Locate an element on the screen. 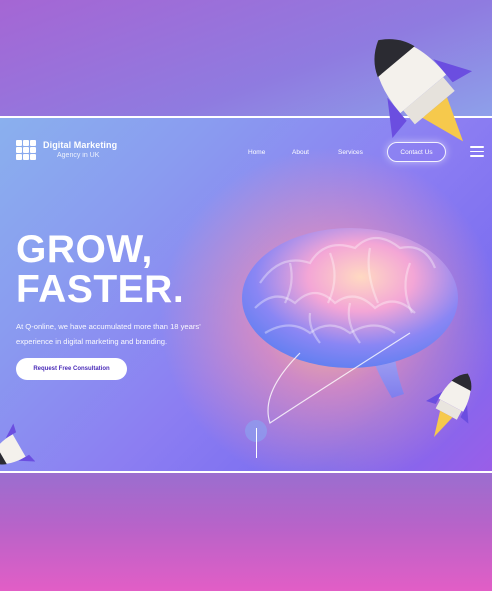 The height and width of the screenshot is (591, 492). headline-line-1: GROW, is located at coordinates (84, 249).